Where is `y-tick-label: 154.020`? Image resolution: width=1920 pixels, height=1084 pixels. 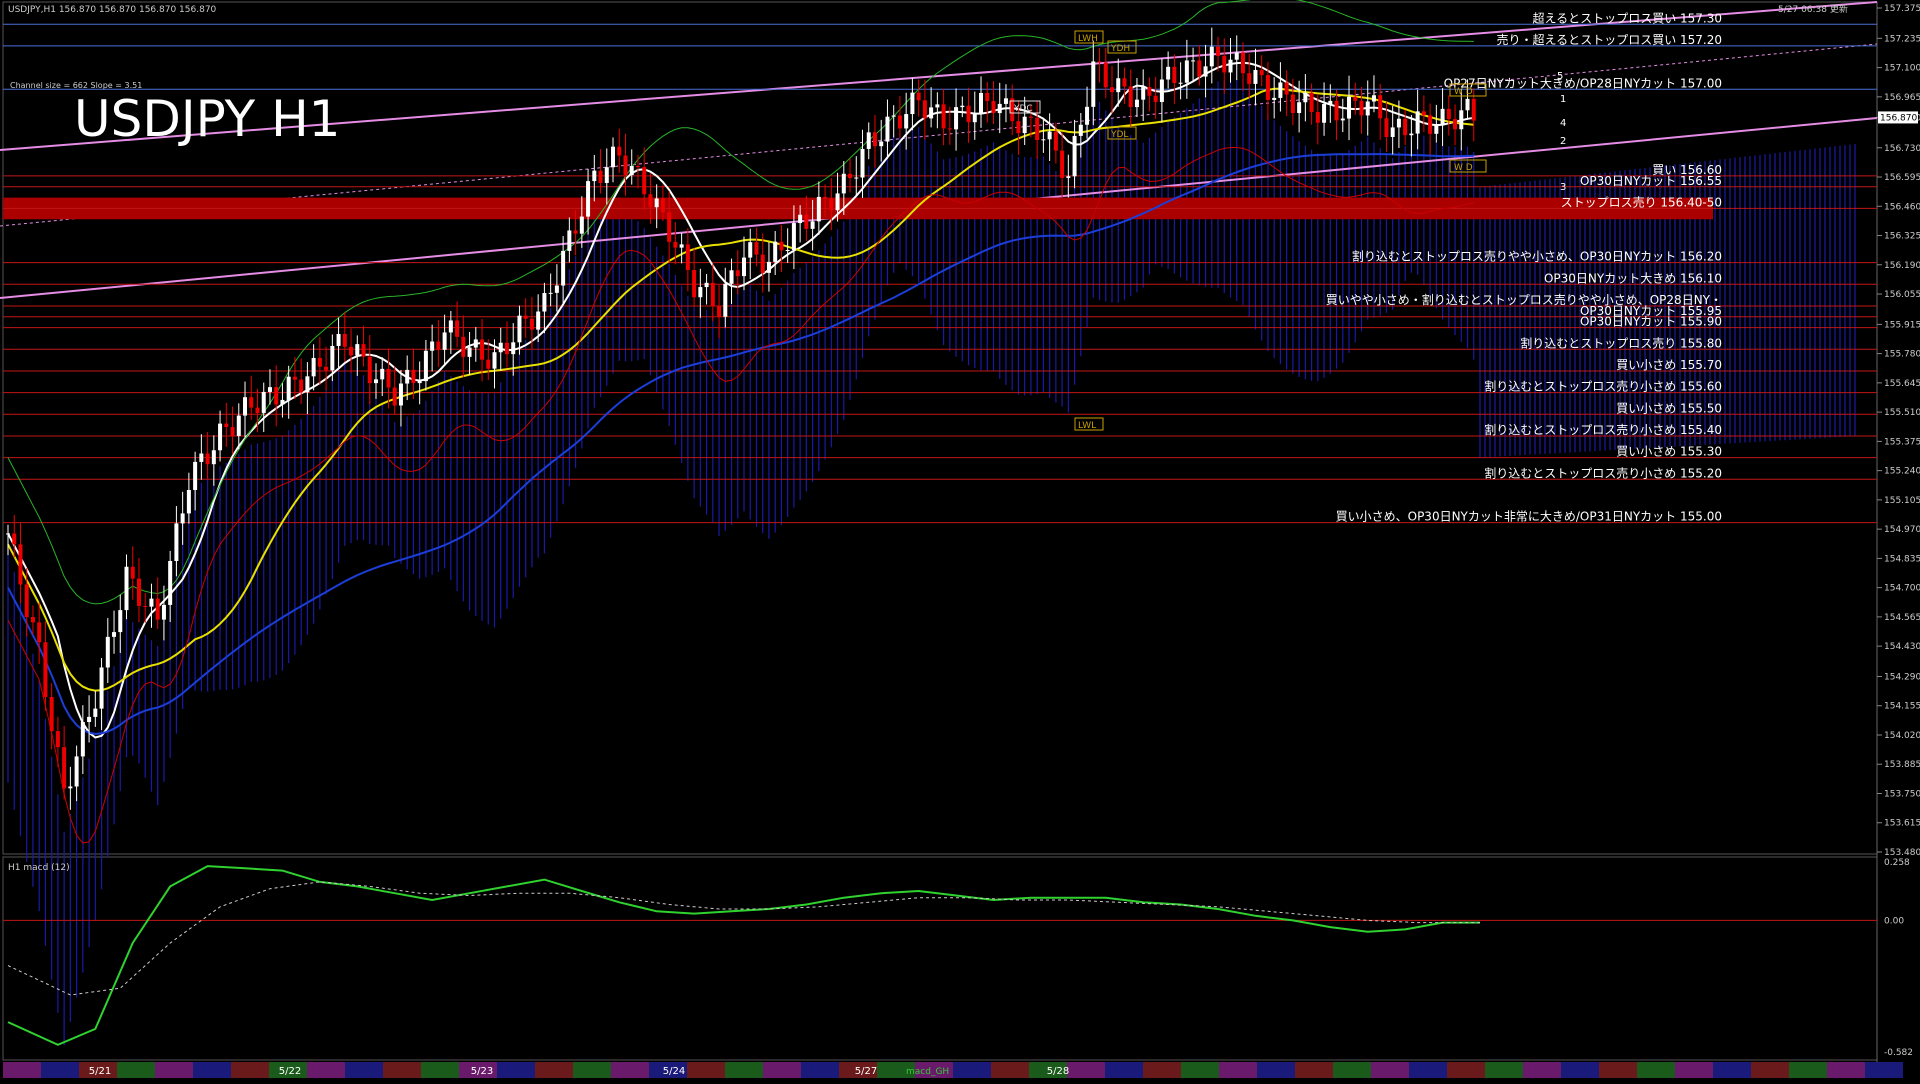
y-tick-label: 154.020 is located at coordinates (1902, 736).